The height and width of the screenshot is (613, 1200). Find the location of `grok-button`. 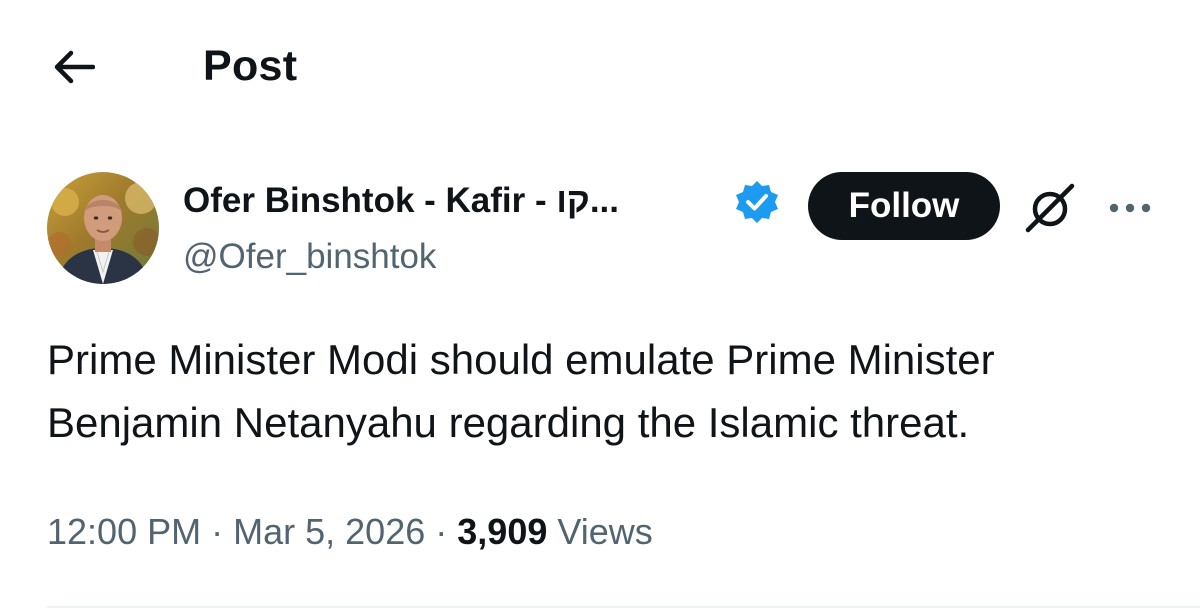

grok-button is located at coordinates (1050, 208).